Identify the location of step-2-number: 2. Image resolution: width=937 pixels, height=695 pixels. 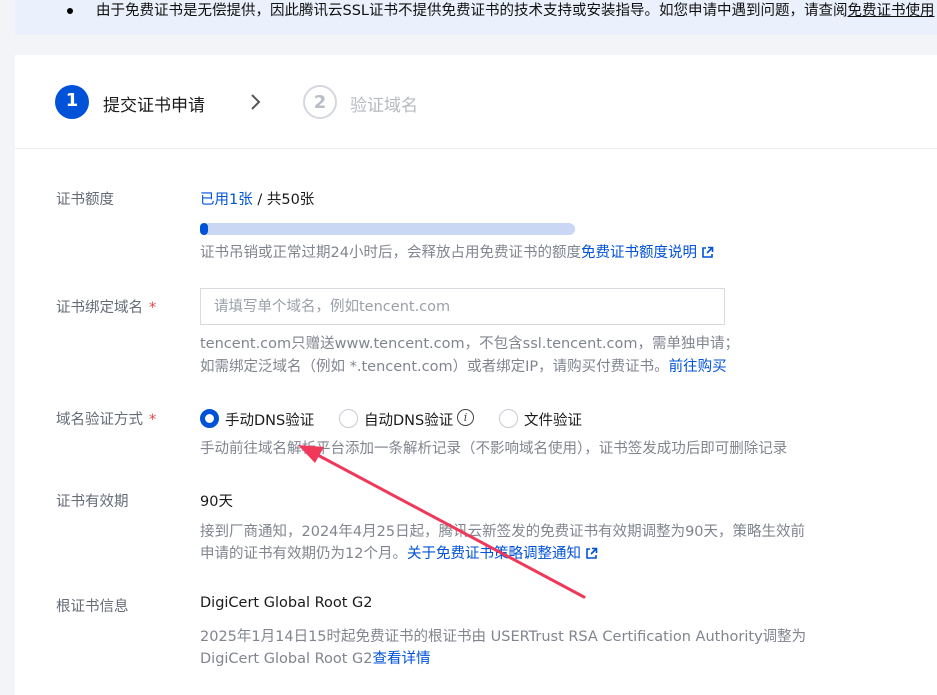
(320, 102).